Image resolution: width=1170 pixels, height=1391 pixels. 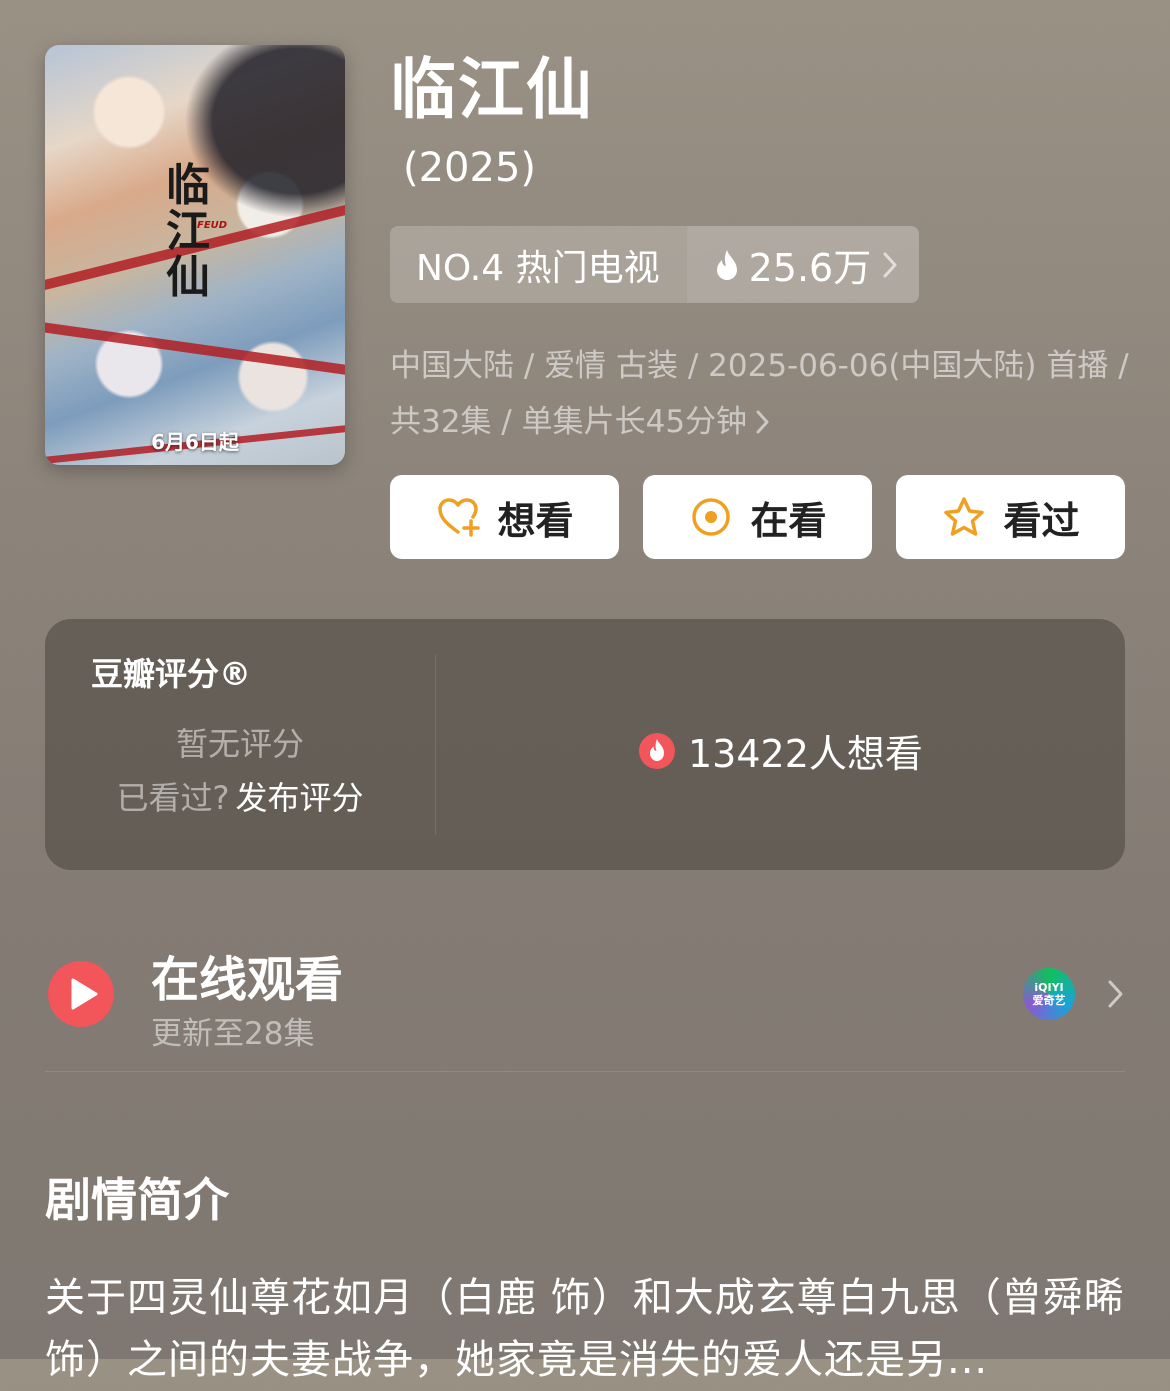 What do you see at coordinates (212, 225) in the screenshot?
I see `poster-english-title: FEUD` at bounding box center [212, 225].